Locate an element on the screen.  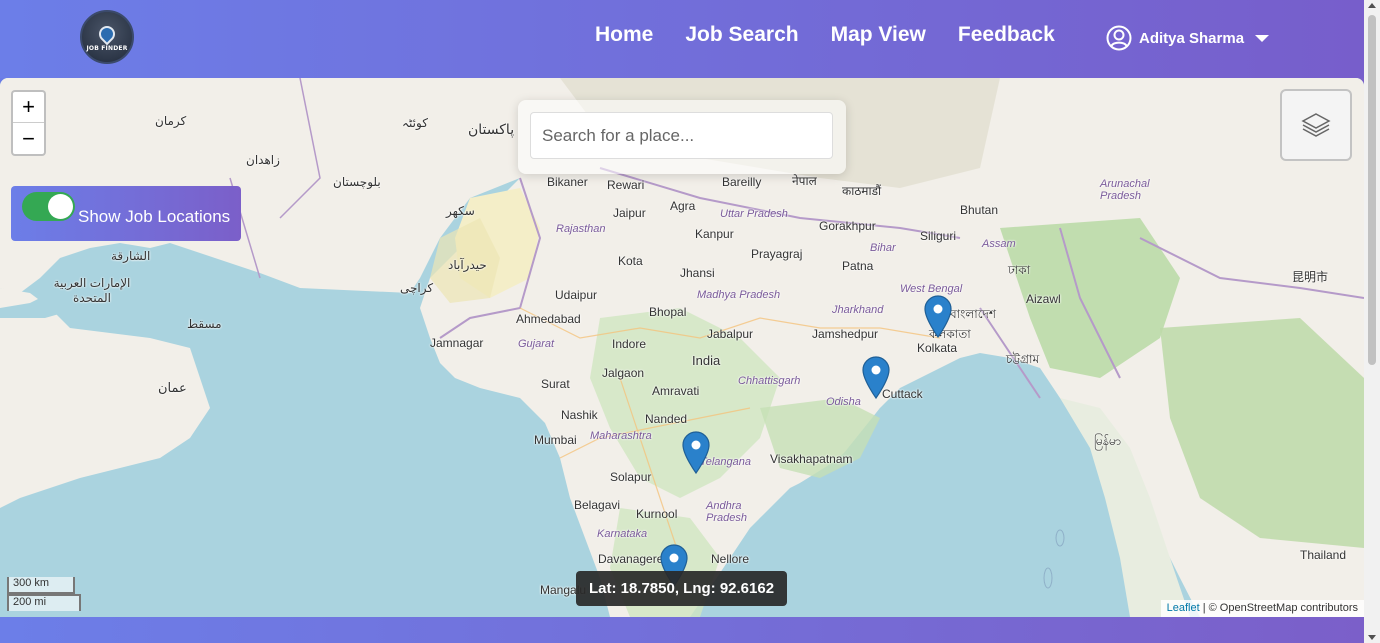
place-label: Ahmedabad is located at coordinates (548, 319).